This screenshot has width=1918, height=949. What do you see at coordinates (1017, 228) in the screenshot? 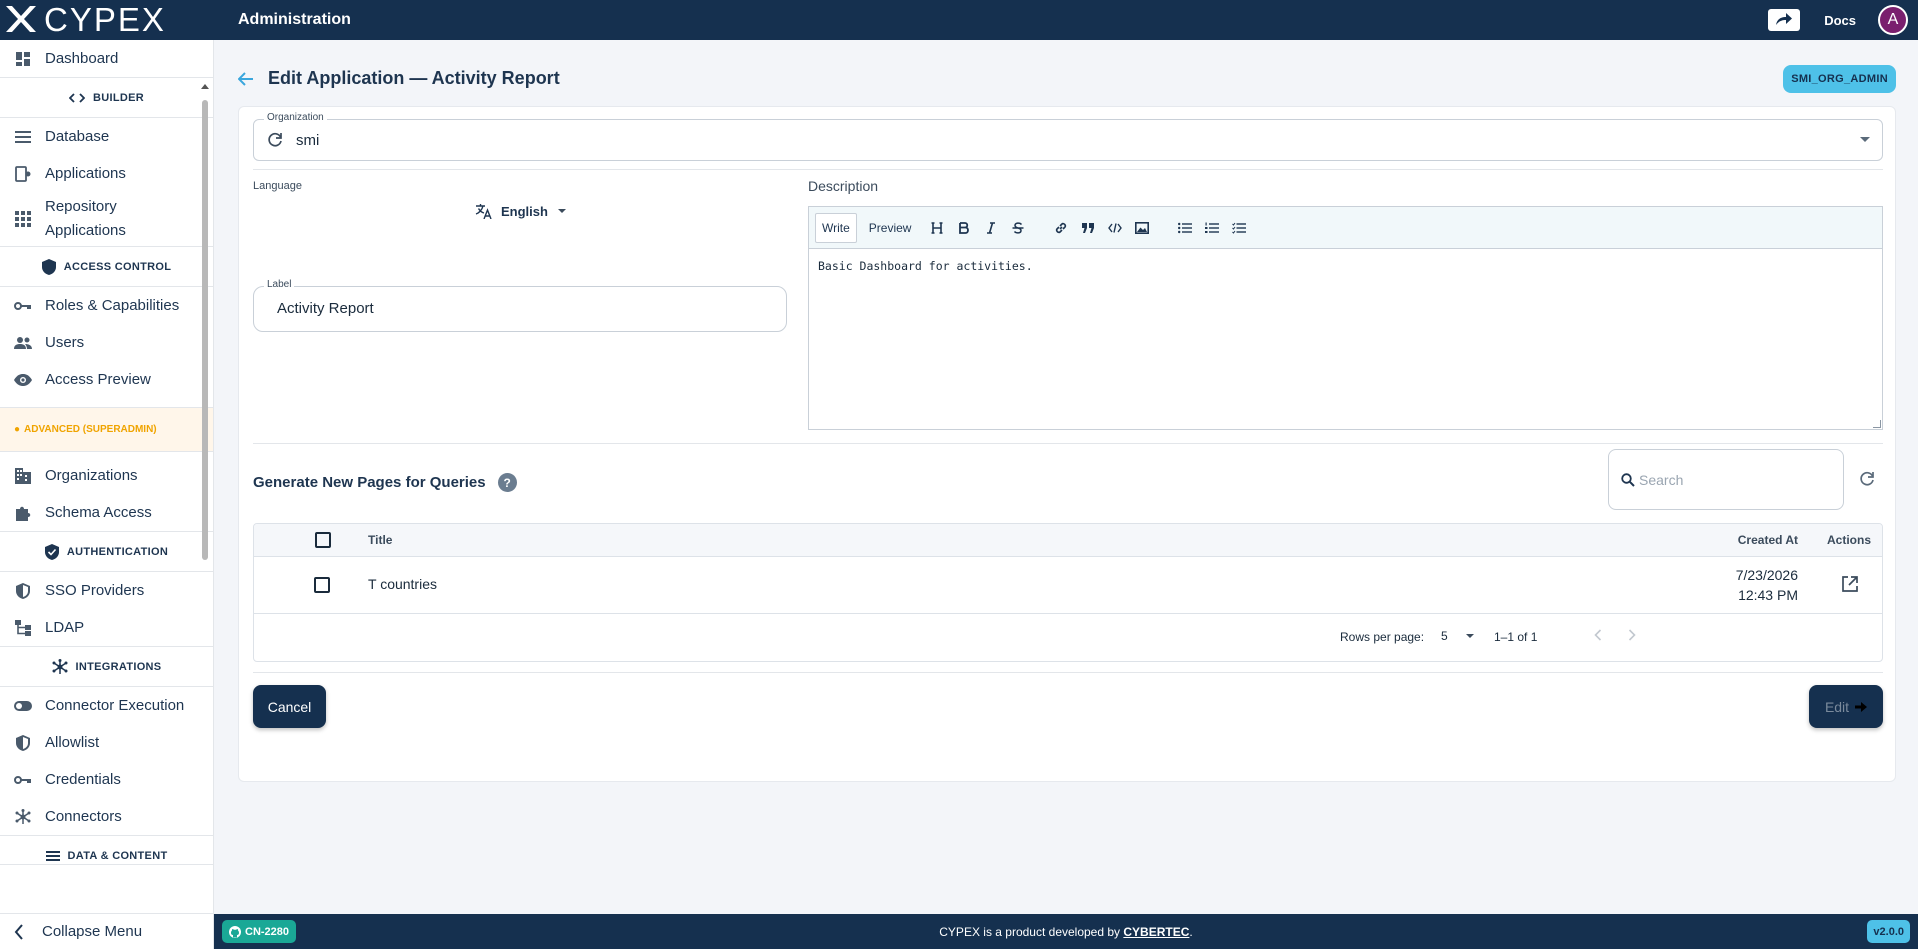
I see `strikethrough-icon` at bounding box center [1017, 228].